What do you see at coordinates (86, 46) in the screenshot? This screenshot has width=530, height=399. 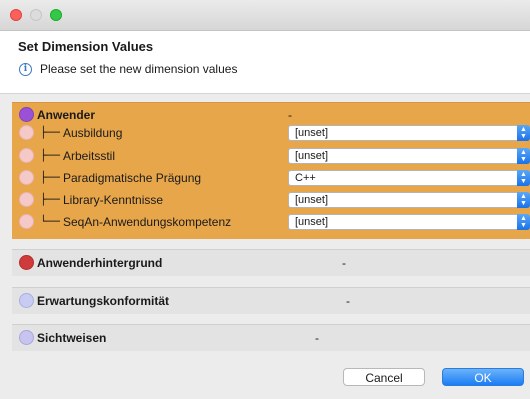 I see `dialog-title: Set Dimension Values` at bounding box center [86, 46].